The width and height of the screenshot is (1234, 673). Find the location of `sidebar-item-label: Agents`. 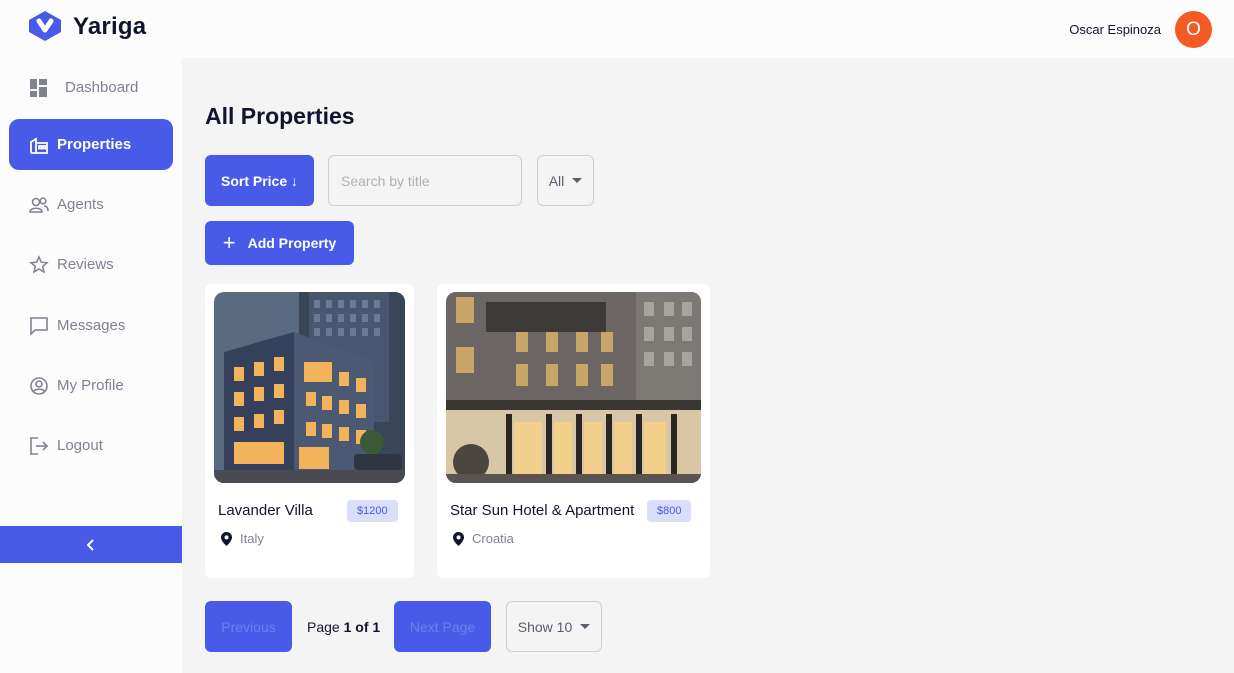

sidebar-item-label: Agents is located at coordinates (80, 204).